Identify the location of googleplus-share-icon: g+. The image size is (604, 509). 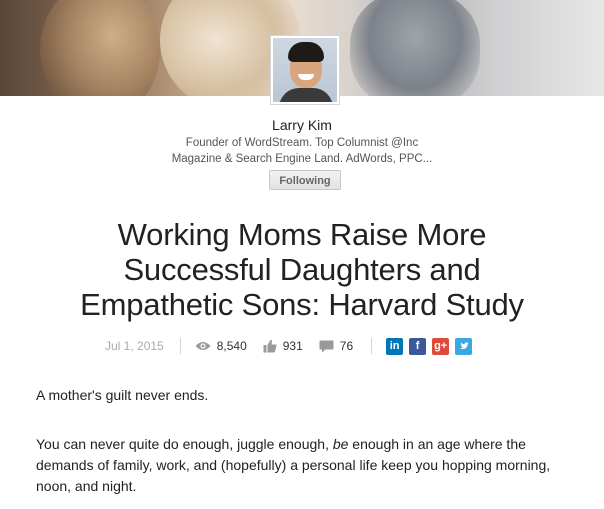
(441, 346).